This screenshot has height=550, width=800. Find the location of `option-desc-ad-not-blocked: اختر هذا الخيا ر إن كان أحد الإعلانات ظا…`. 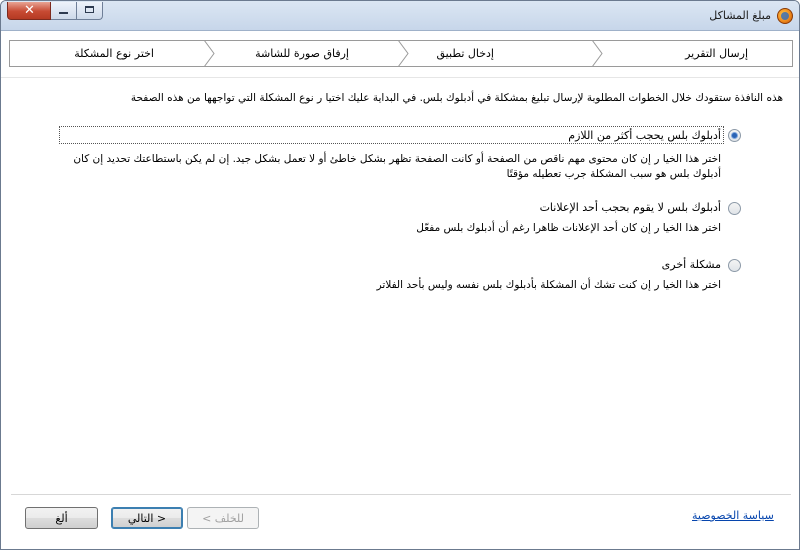

option-desc-ad-not-blocked: اختر هذا الخيا ر إن كان أحد الإعلانات ظا… is located at coordinates (568, 228).